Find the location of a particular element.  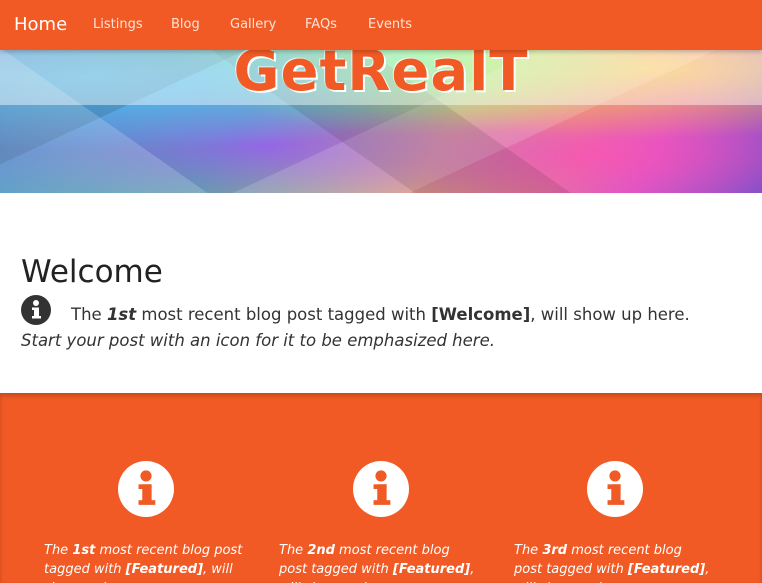

welcome-text-mid: most recent blog post tagged with is located at coordinates (284, 314).